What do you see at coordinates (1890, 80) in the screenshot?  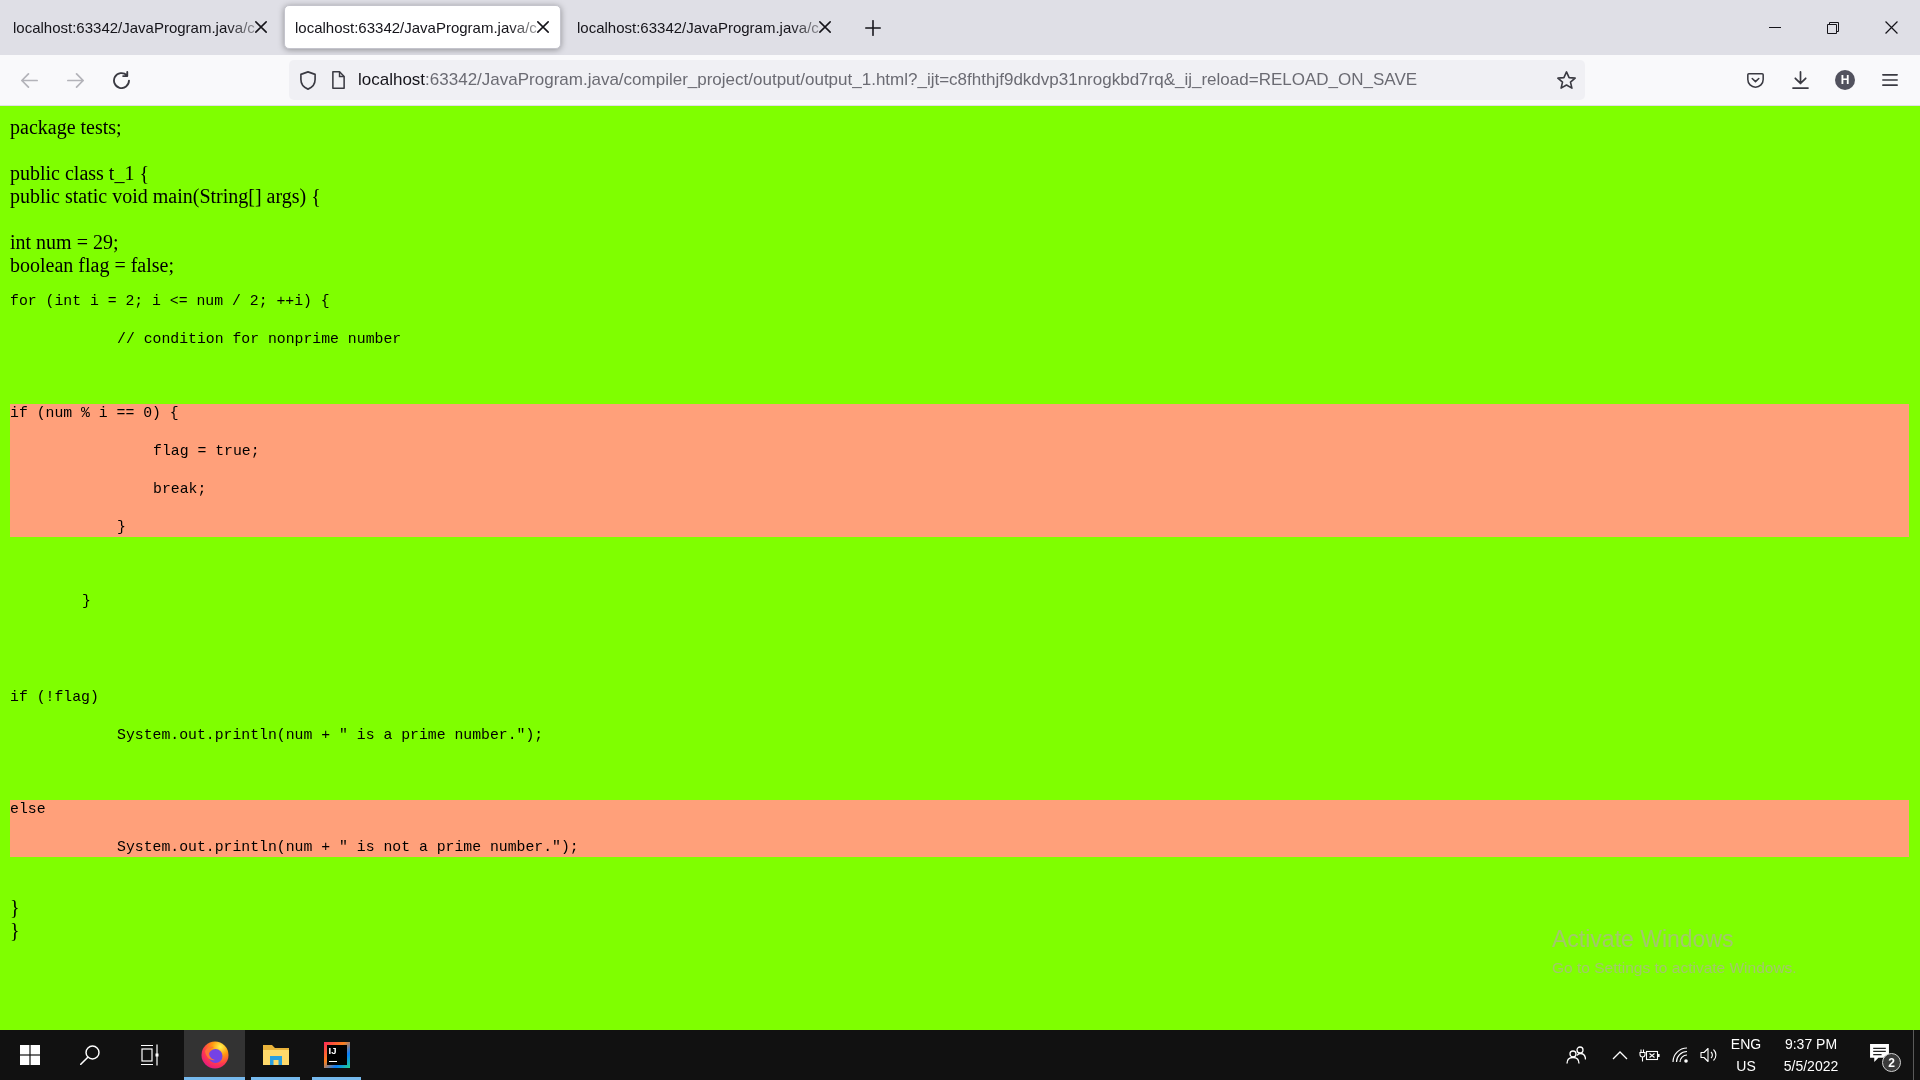 I see `menu-icon` at bounding box center [1890, 80].